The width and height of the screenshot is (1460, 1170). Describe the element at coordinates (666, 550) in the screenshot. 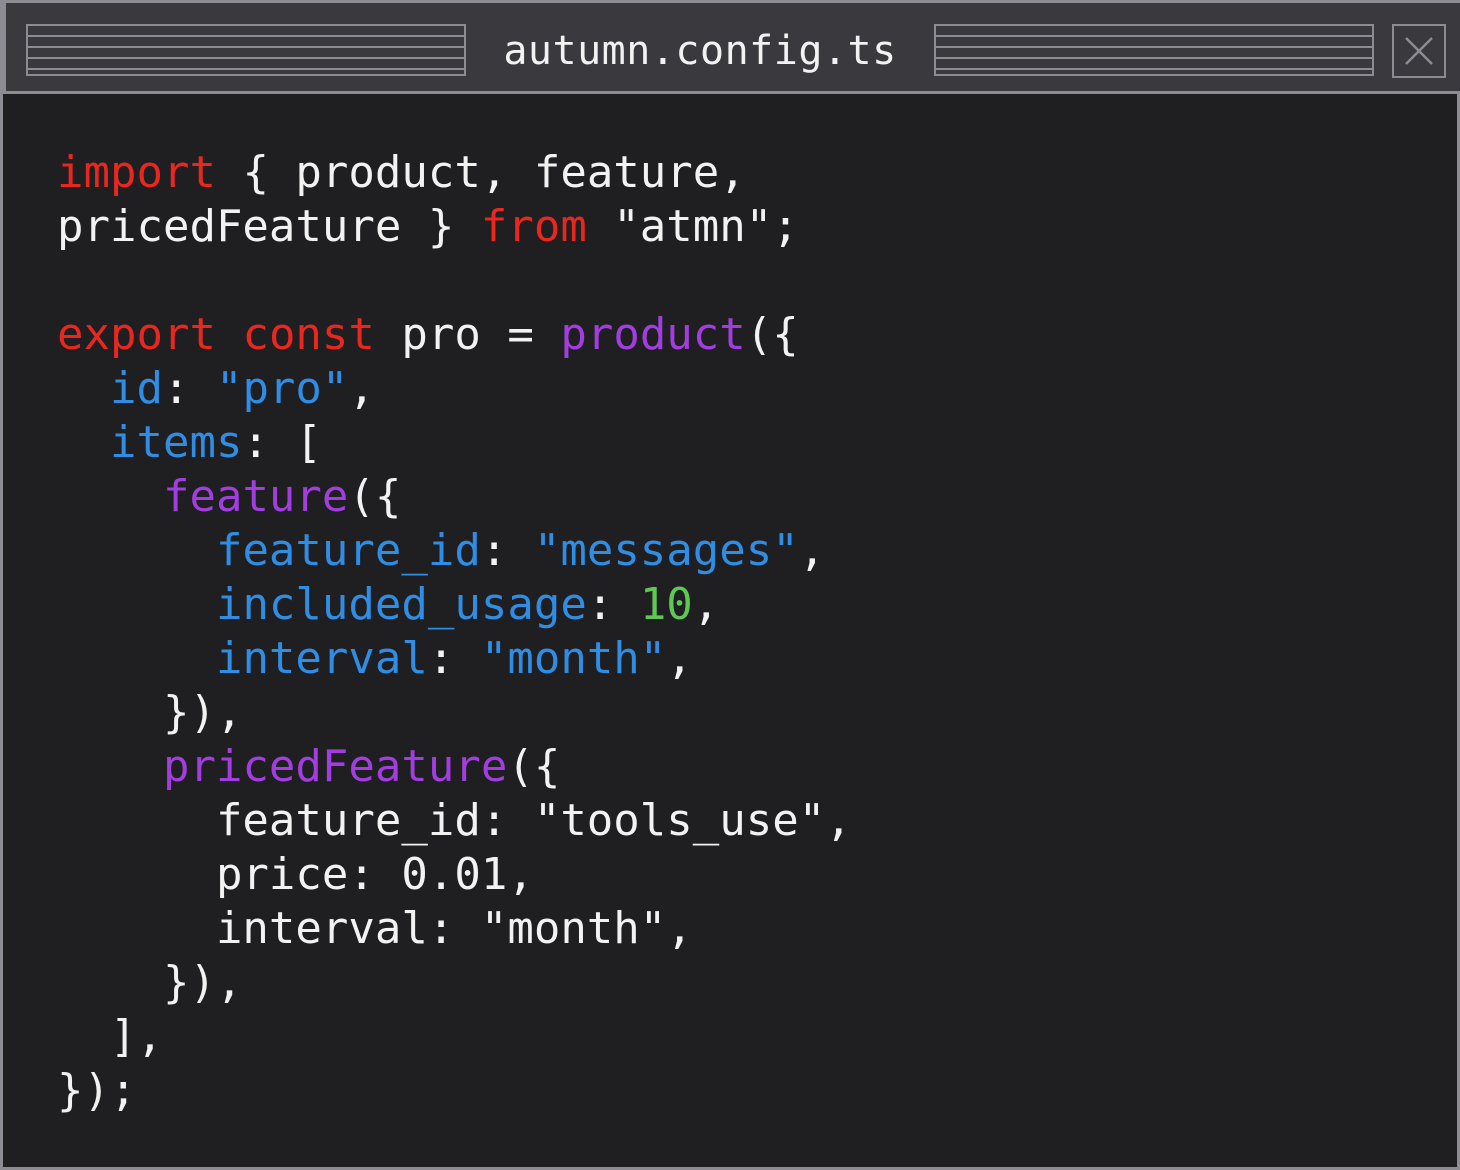

I see `code-token: "messages"` at that location.